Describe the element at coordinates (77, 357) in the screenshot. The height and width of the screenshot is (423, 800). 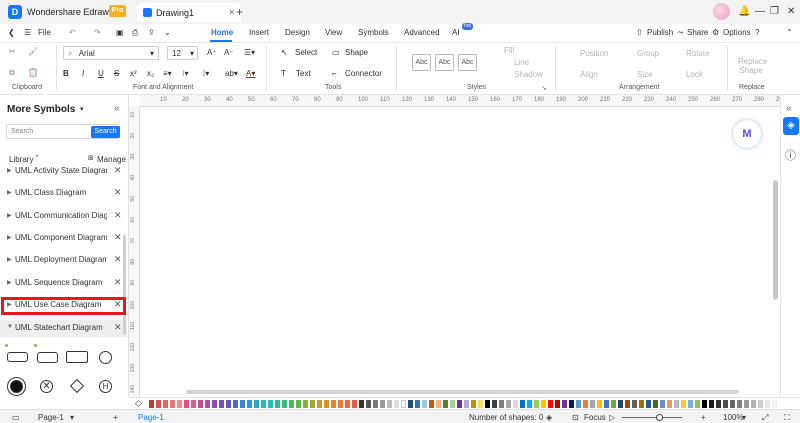
I see `state-with-region-symbol` at that location.